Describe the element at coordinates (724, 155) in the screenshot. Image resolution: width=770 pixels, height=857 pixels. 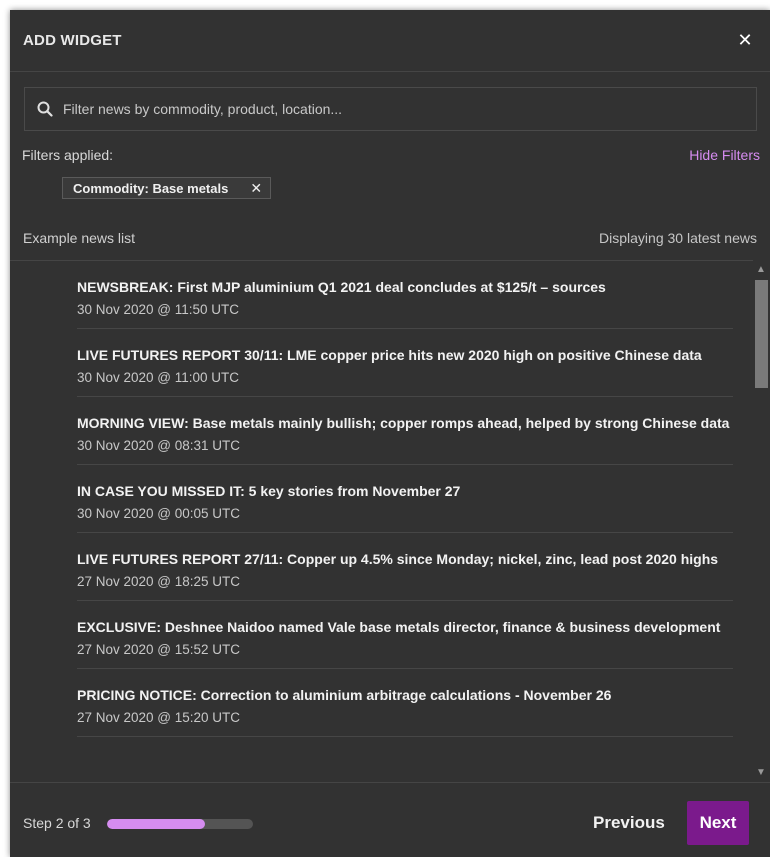
I see `hide-filters-link: Hide Filters` at that location.